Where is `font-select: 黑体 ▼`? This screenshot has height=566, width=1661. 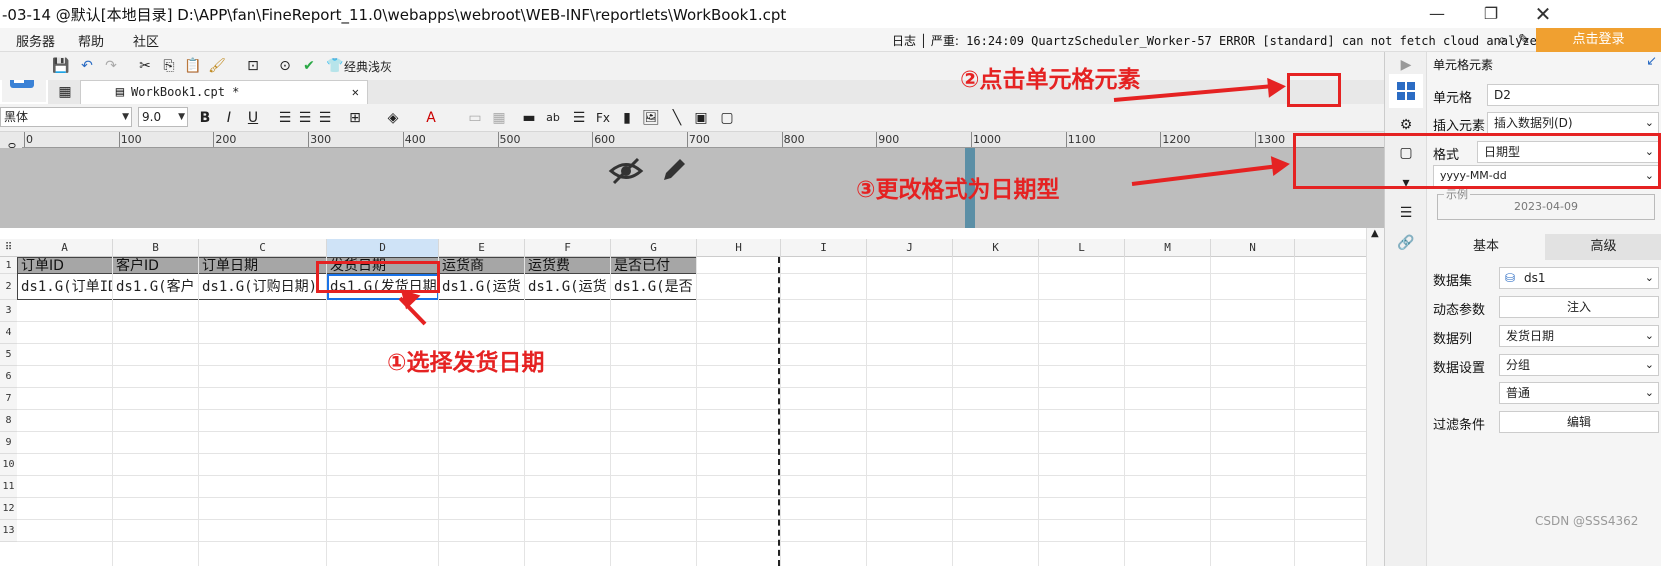
font-select: 黑体 ▼ is located at coordinates (66, 117).